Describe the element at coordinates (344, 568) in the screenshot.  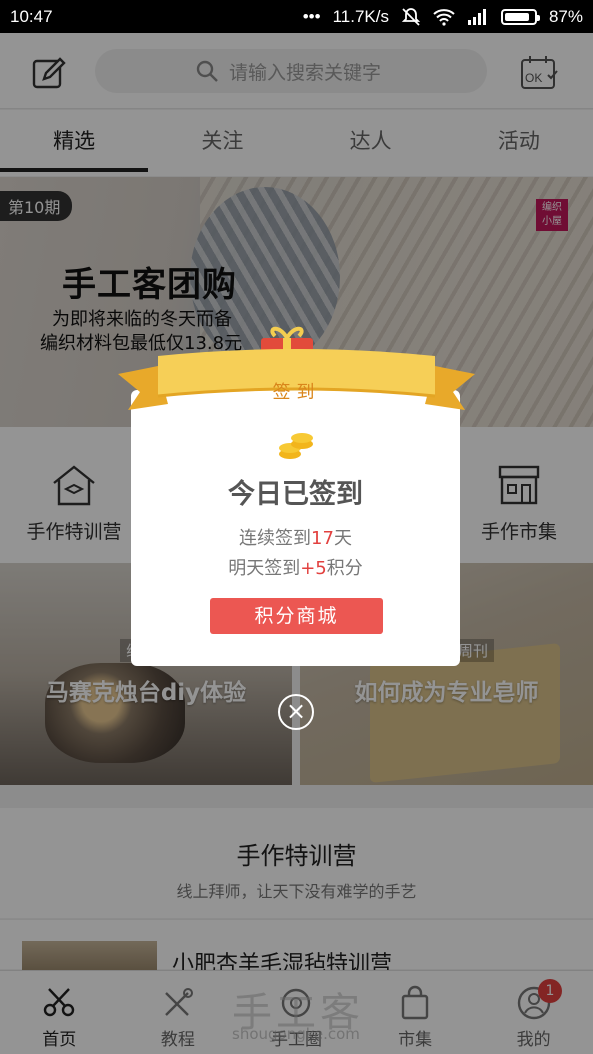
I see `tomorrow-suffix: 积分` at that location.